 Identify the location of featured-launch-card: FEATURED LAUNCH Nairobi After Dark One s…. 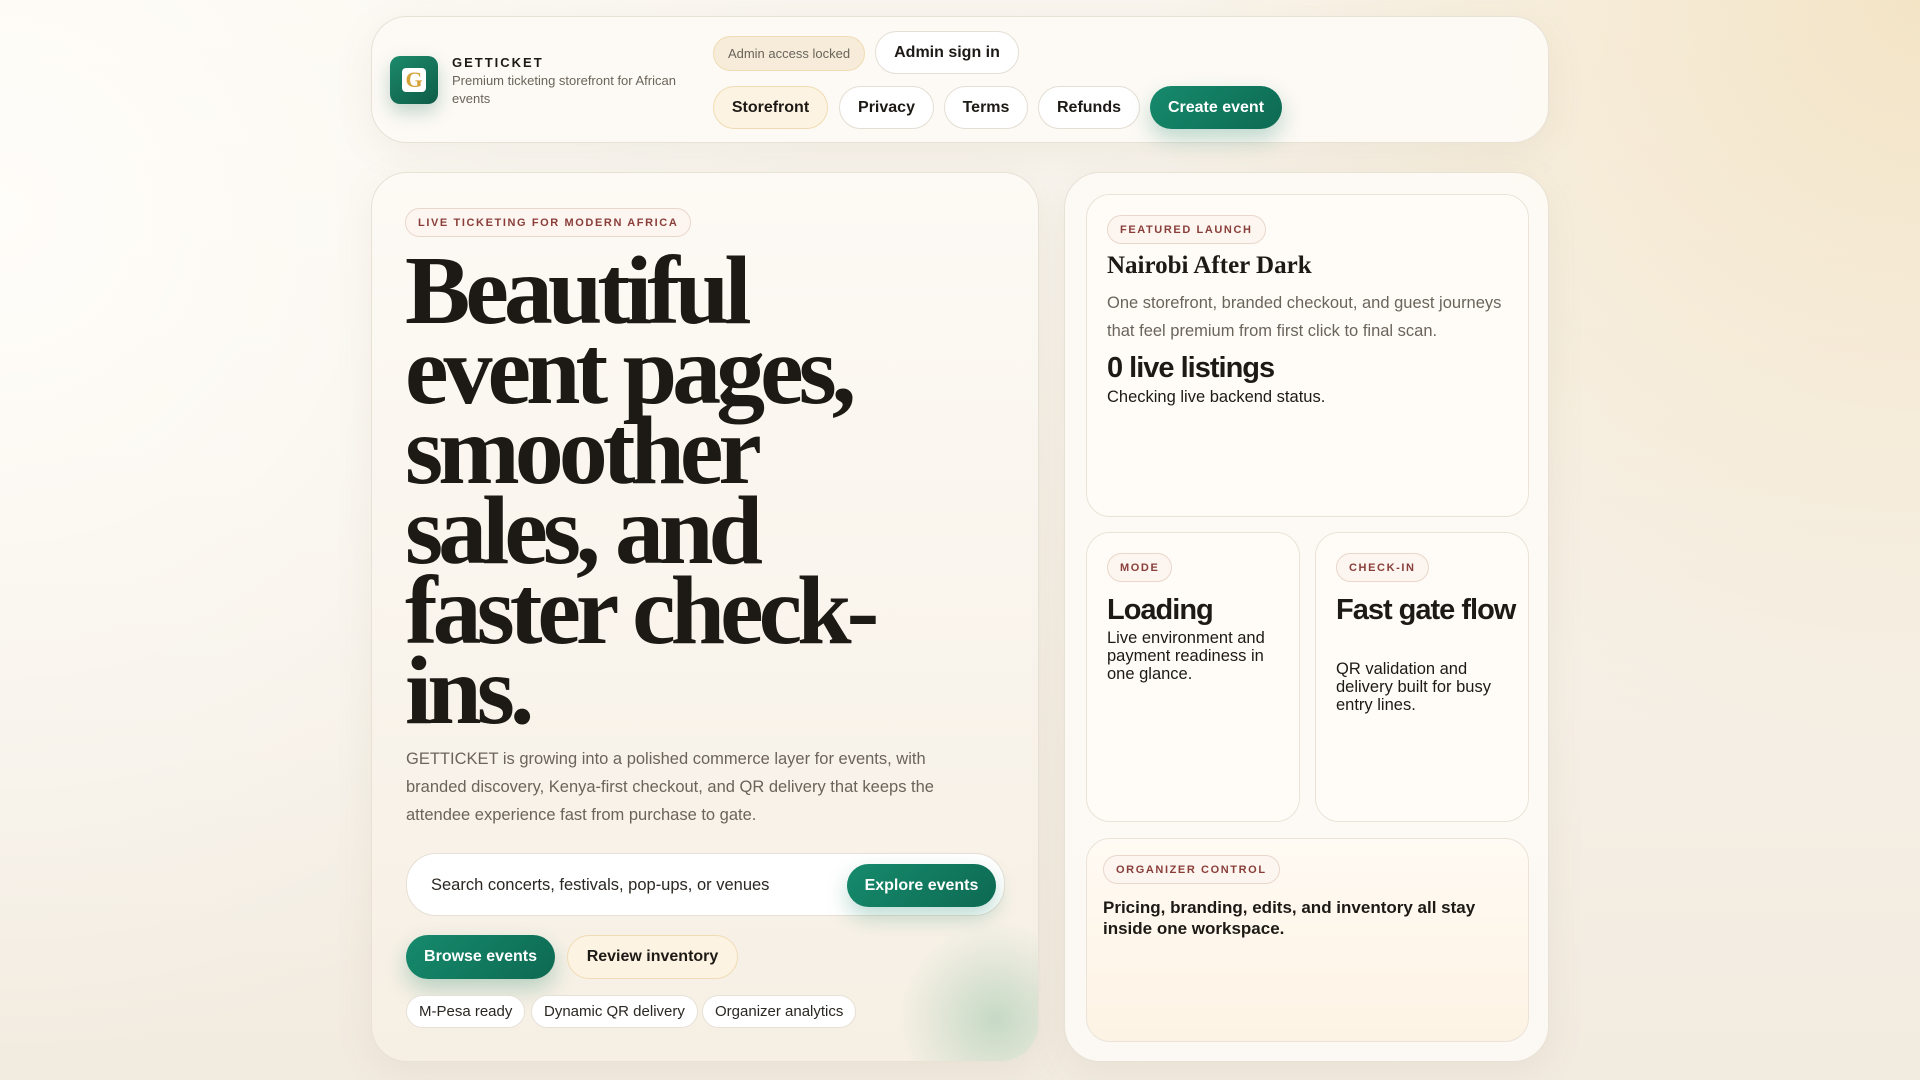
(1307, 355).